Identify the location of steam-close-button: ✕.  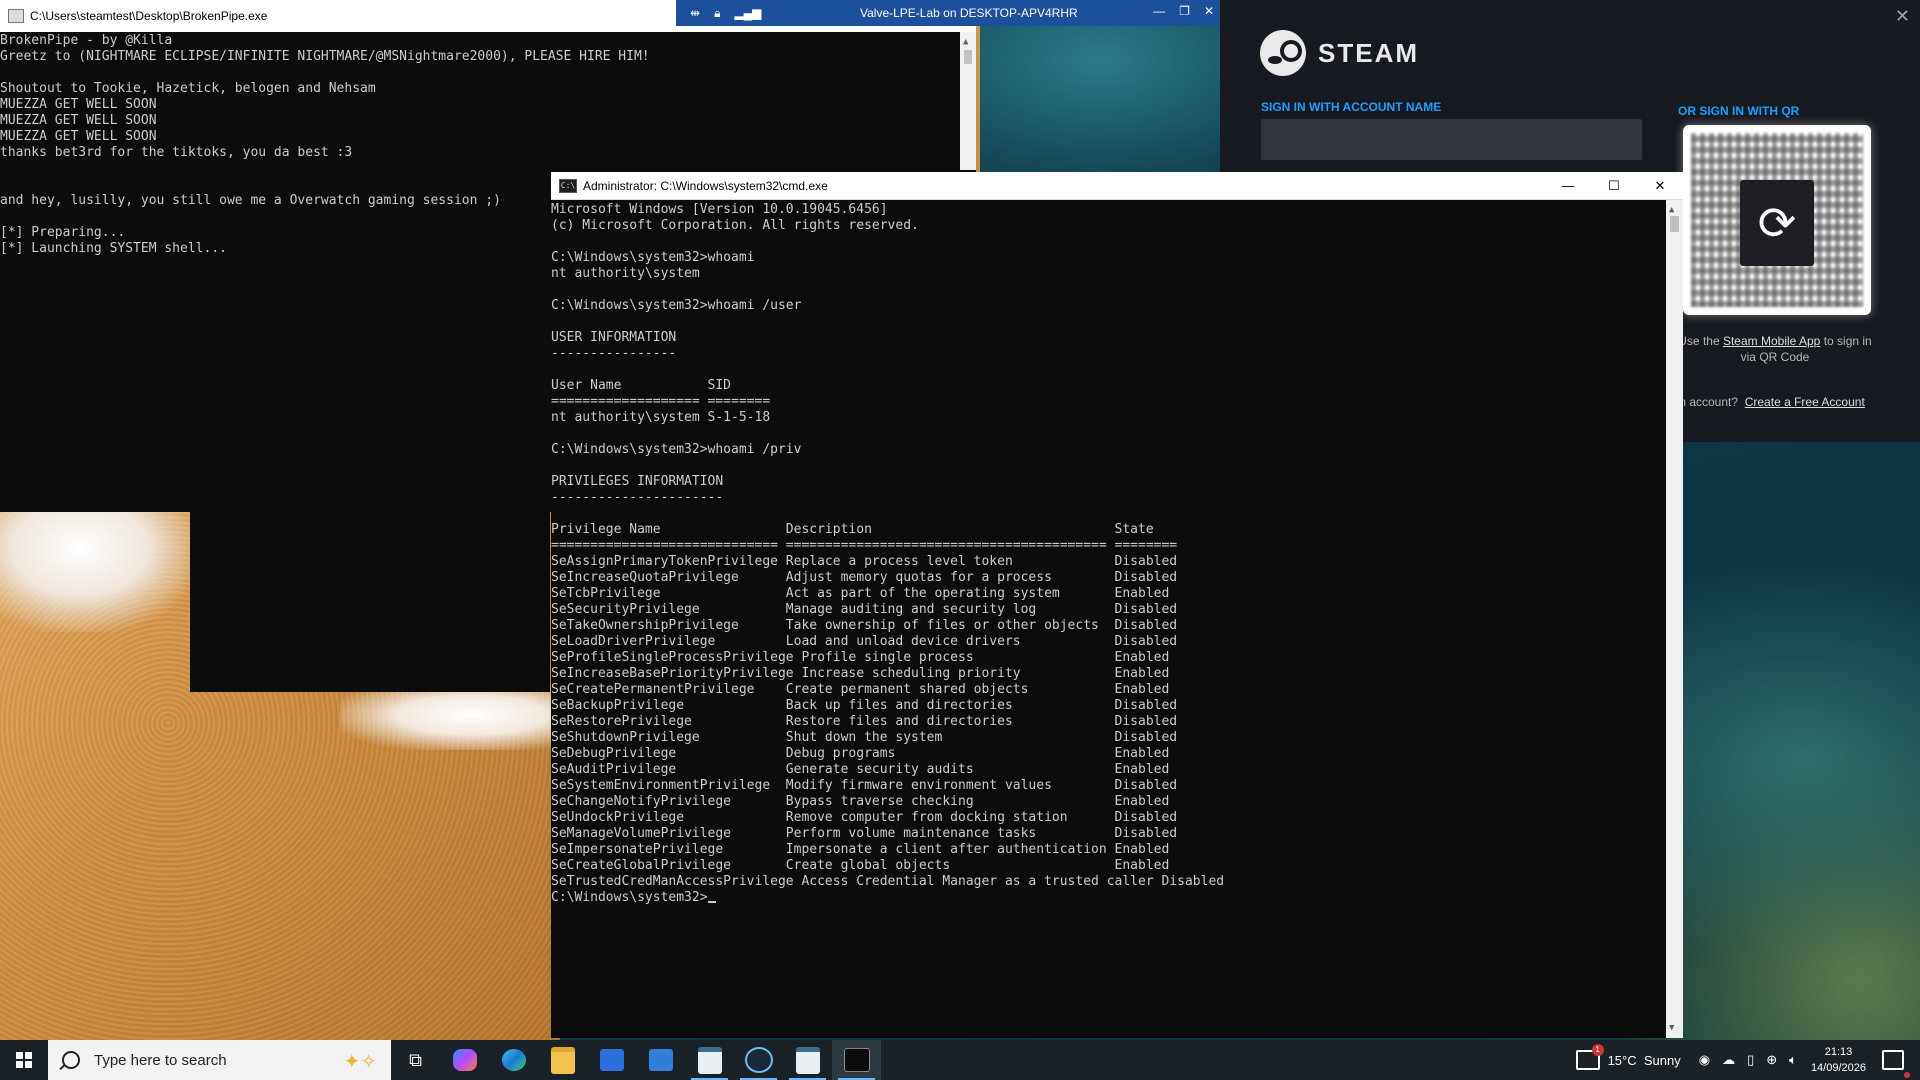
(1902, 16).